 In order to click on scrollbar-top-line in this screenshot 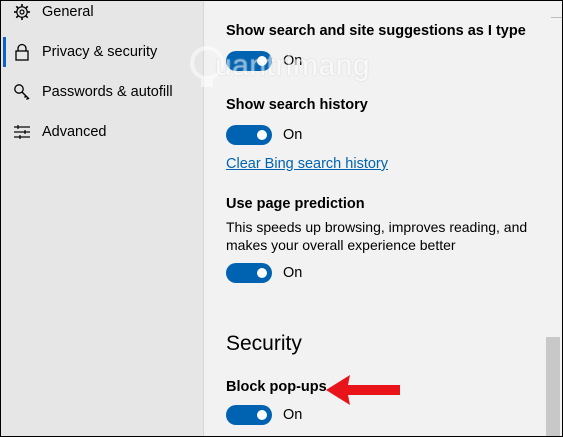, I will do `click(556, 17)`.